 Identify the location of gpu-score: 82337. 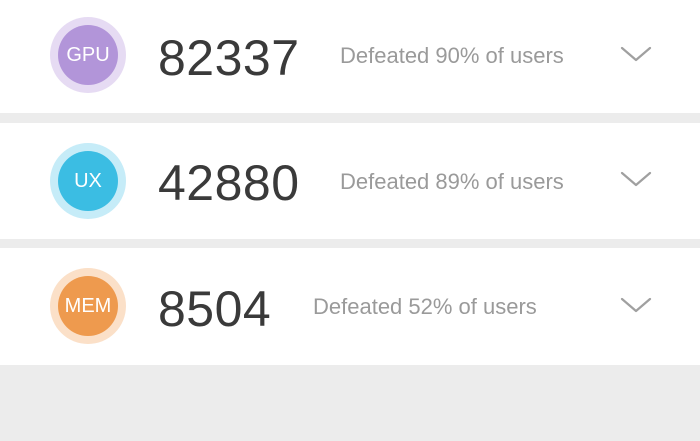
(229, 58).